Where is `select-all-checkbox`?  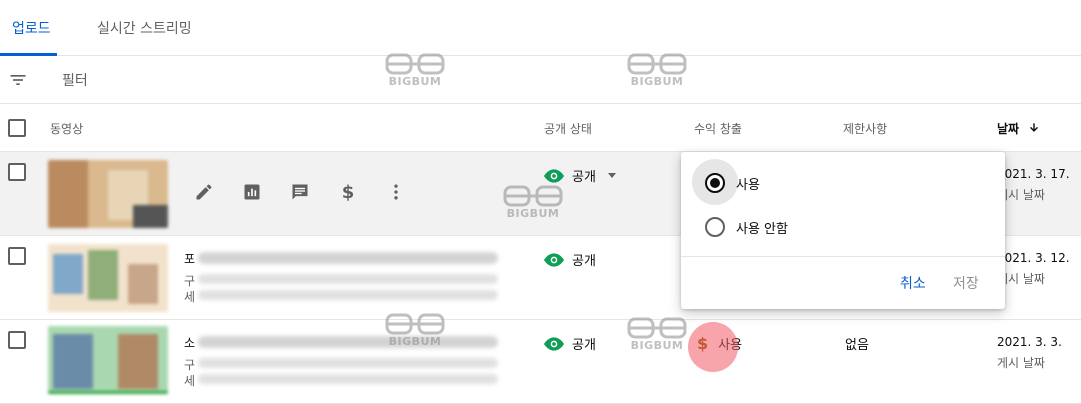
select-all-checkbox is located at coordinates (17, 128).